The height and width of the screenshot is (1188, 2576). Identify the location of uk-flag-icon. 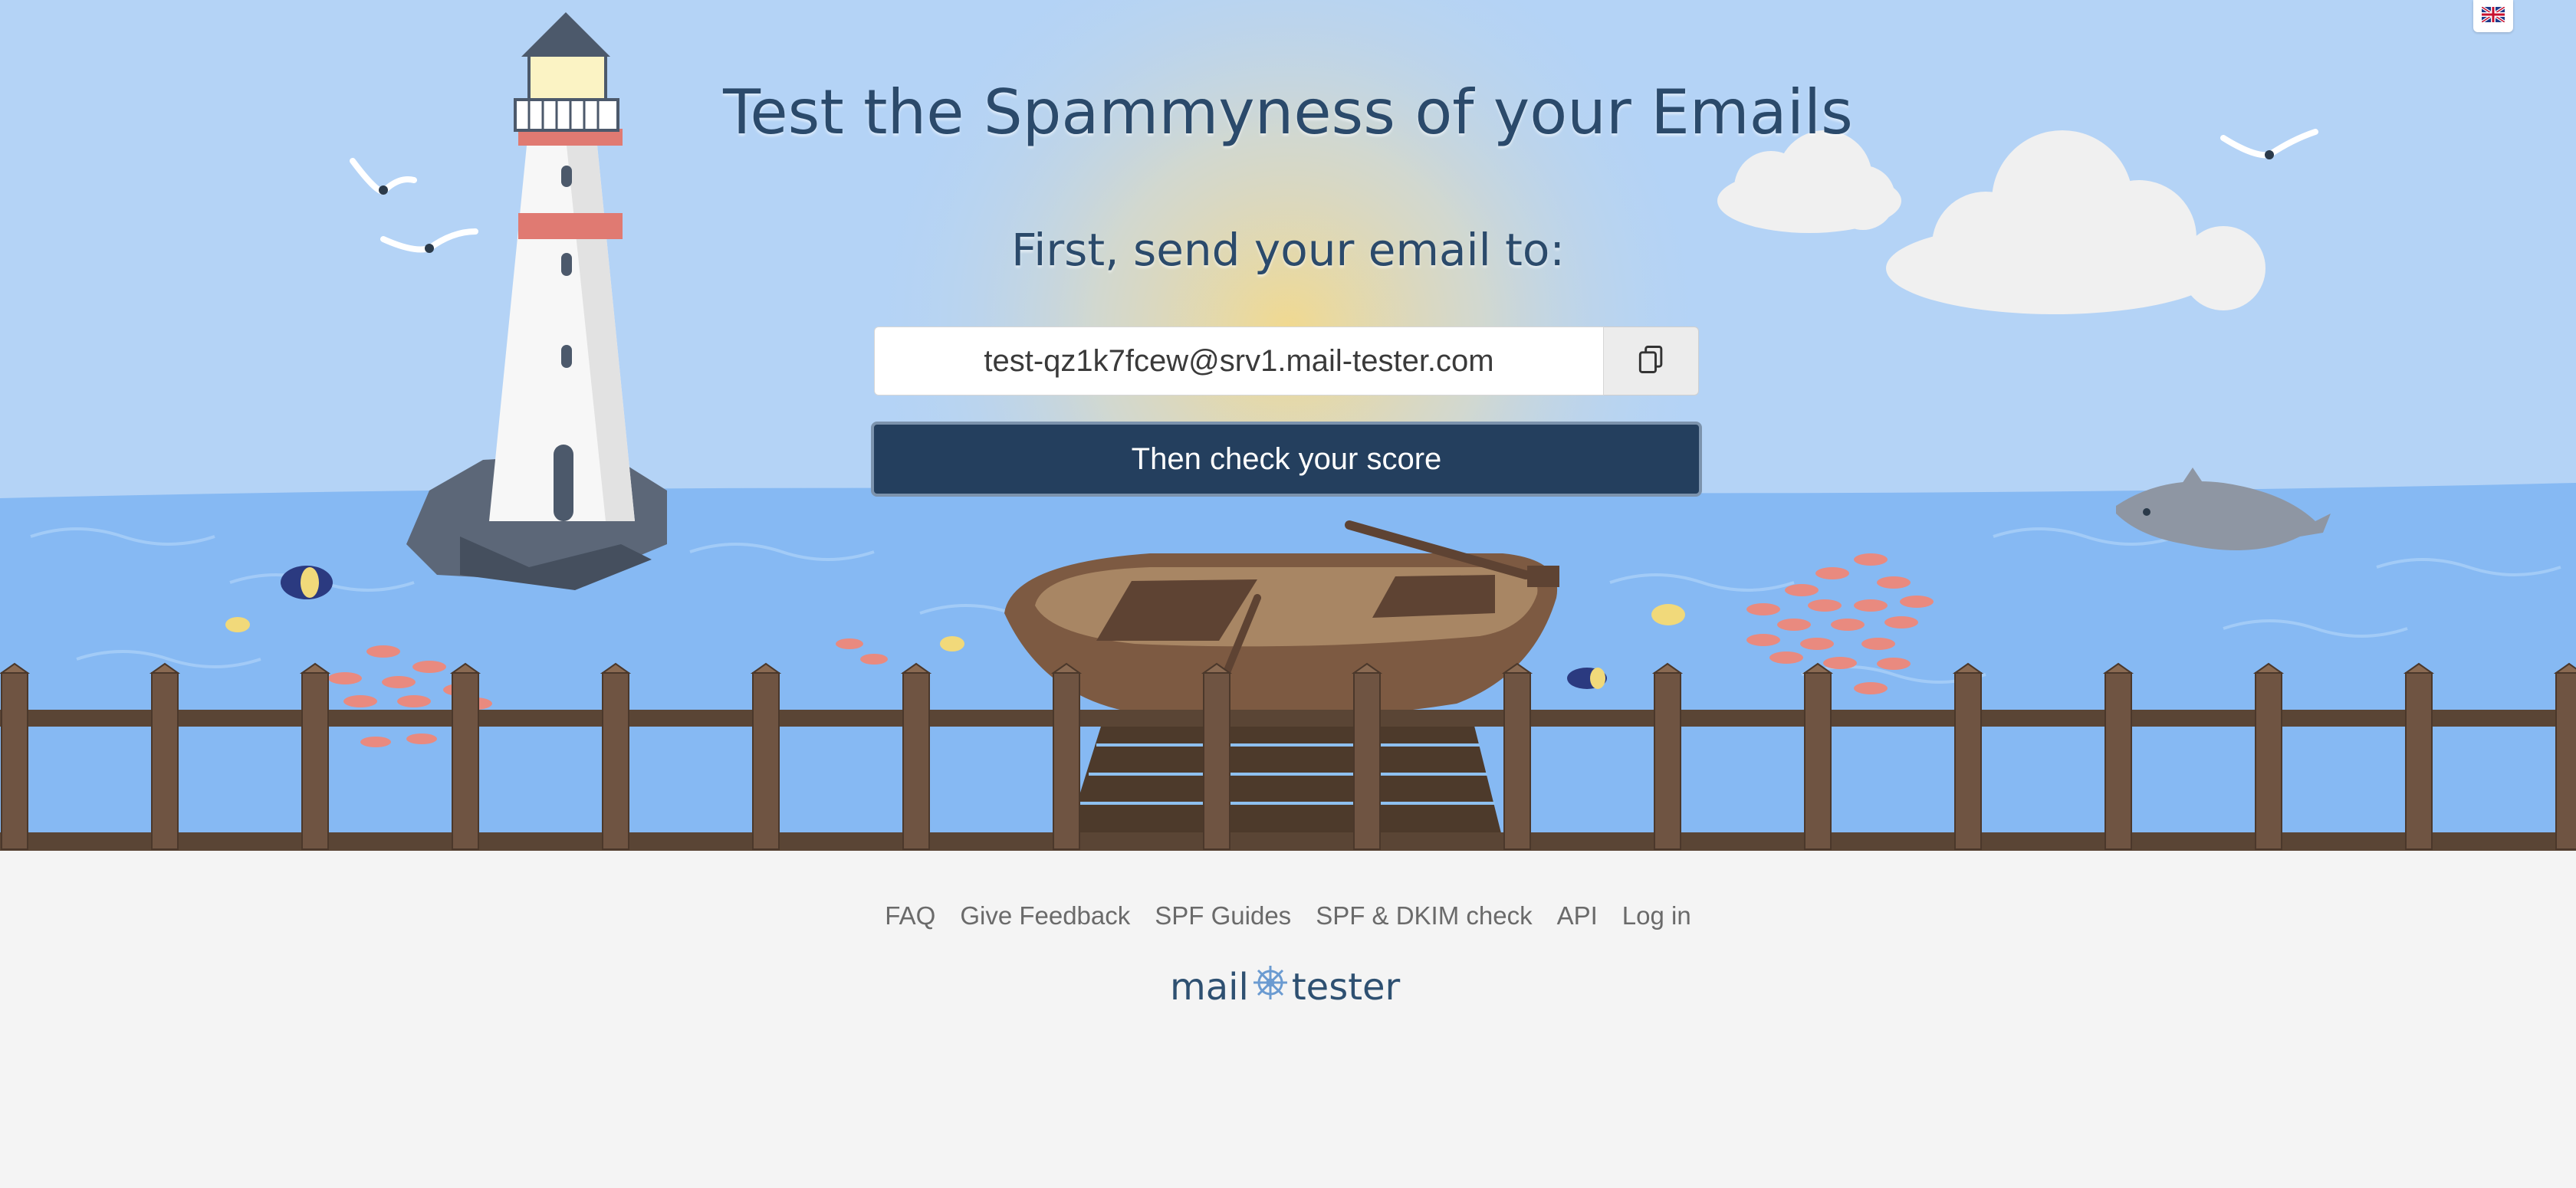
(2493, 15).